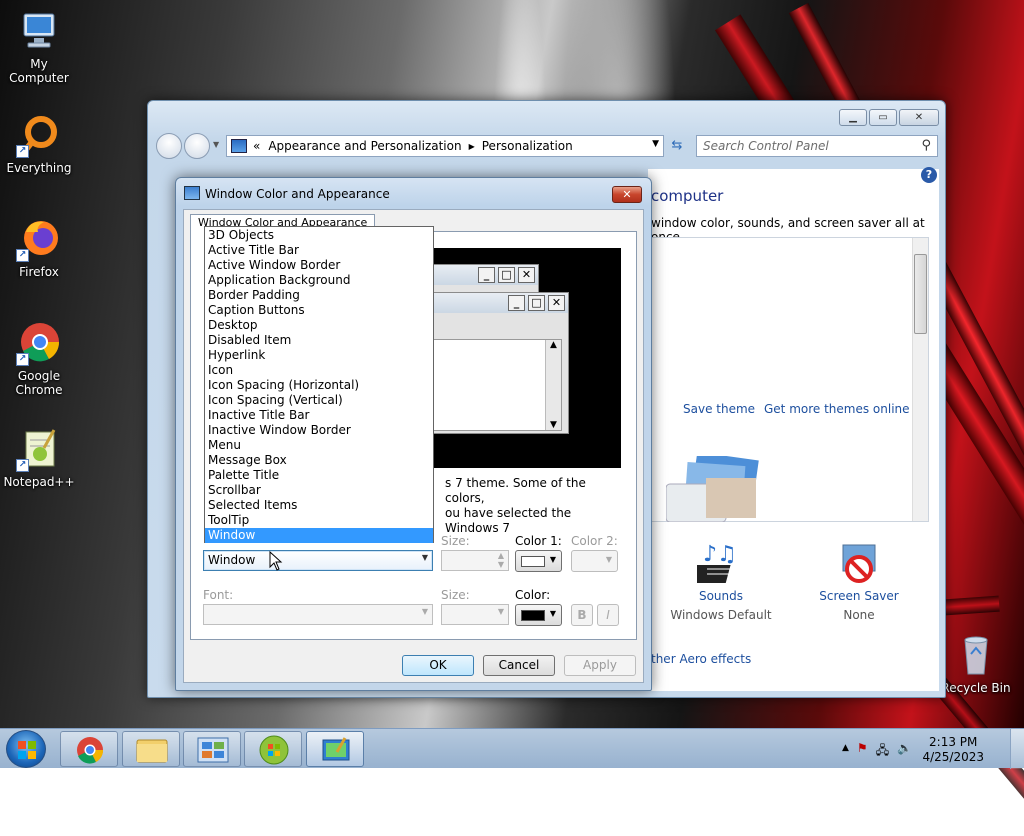  Describe the element at coordinates (212, 749) in the screenshot. I see `taskbar-control-panel-button` at that location.